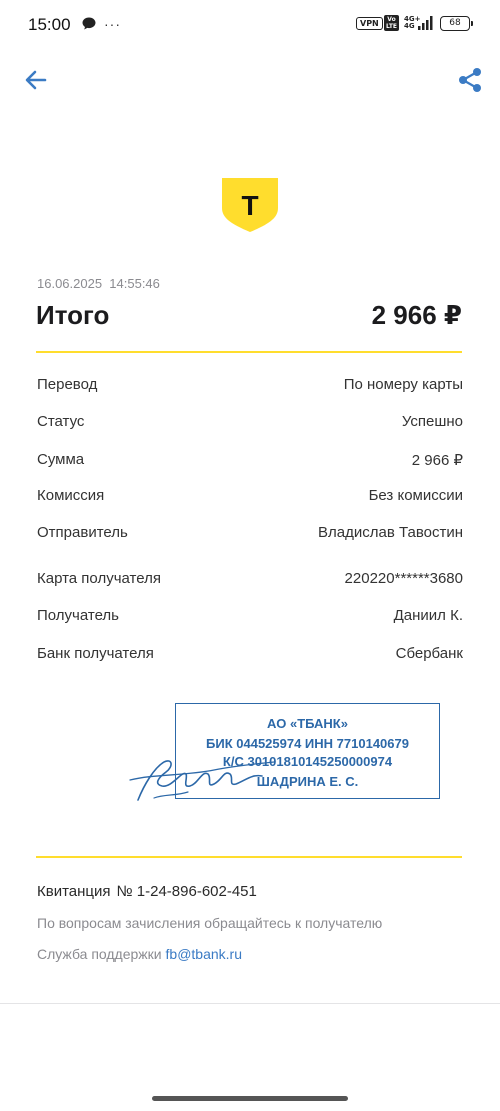  What do you see at coordinates (456, 23) in the screenshot?
I see `battery-indicator: 68` at bounding box center [456, 23].